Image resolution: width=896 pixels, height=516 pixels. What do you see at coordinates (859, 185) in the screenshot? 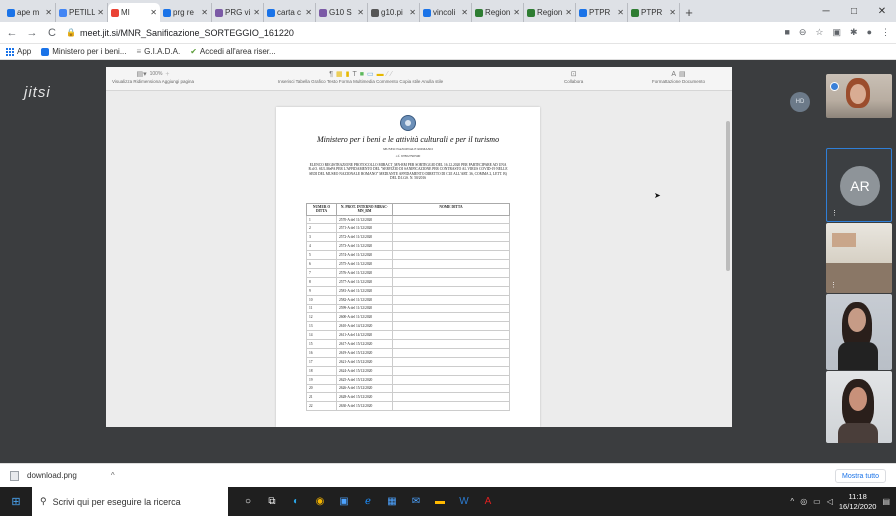
I see `participant-tile-active: AR ⋮` at bounding box center [859, 185].